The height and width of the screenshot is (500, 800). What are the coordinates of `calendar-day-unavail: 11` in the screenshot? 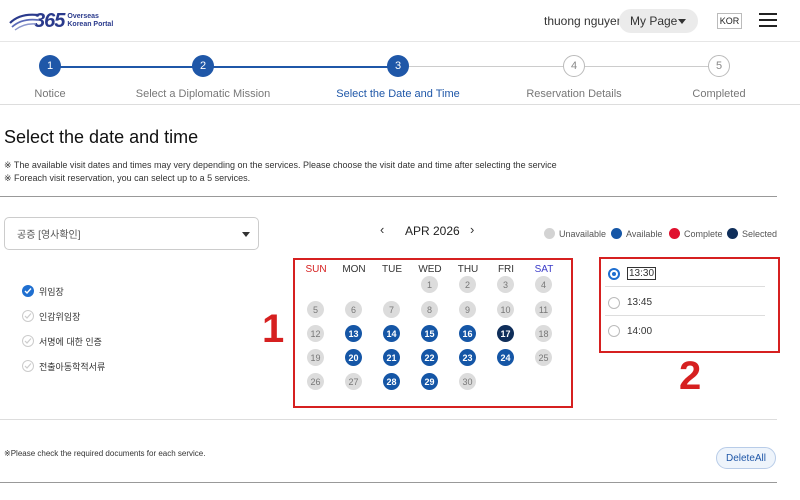 It's located at (543, 309).